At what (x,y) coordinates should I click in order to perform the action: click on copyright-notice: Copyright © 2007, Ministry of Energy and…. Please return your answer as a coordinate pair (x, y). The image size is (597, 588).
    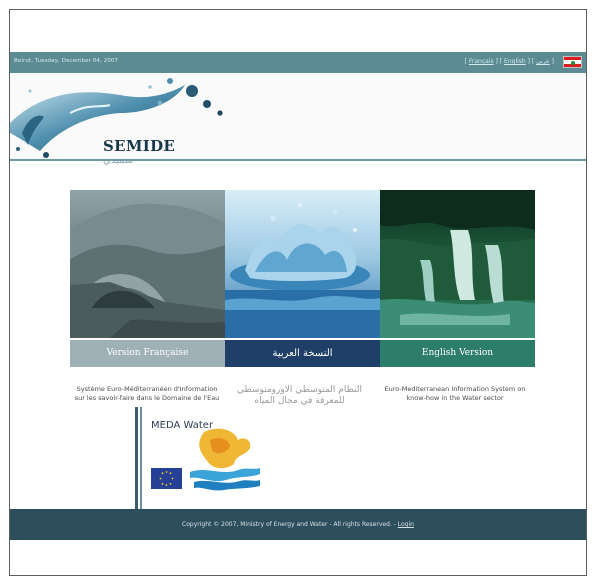
    Looking at the image, I should click on (290, 524).